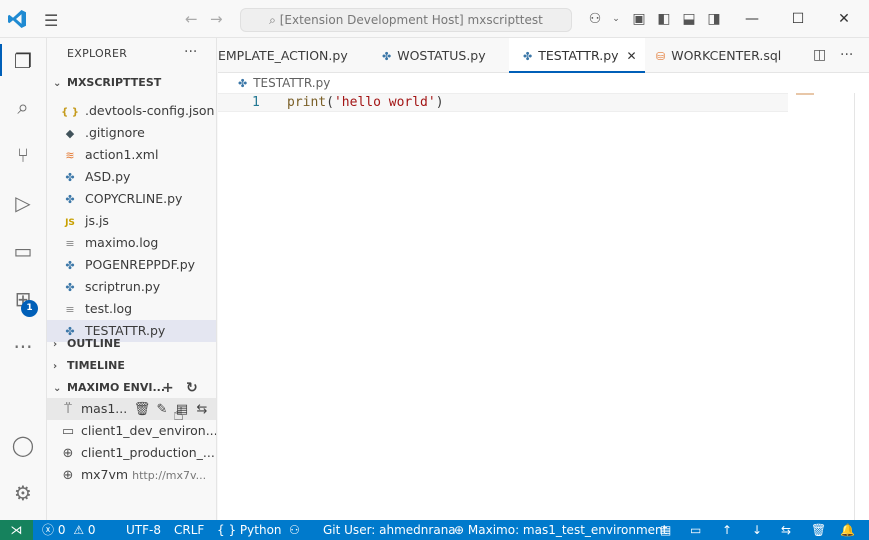 The image size is (869, 540). What do you see at coordinates (560, 530) in the screenshot?
I see `maximo-env-indicator: ⊕ Maximo: mas1_test_environment` at bounding box center [560, 530].